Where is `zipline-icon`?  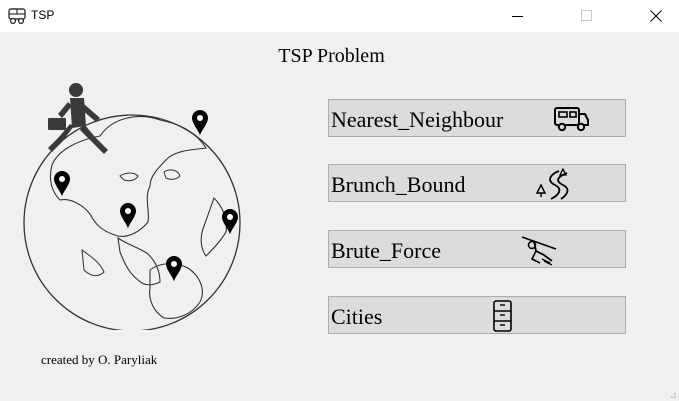
zipline-icon is located at coordinates (539, 251).